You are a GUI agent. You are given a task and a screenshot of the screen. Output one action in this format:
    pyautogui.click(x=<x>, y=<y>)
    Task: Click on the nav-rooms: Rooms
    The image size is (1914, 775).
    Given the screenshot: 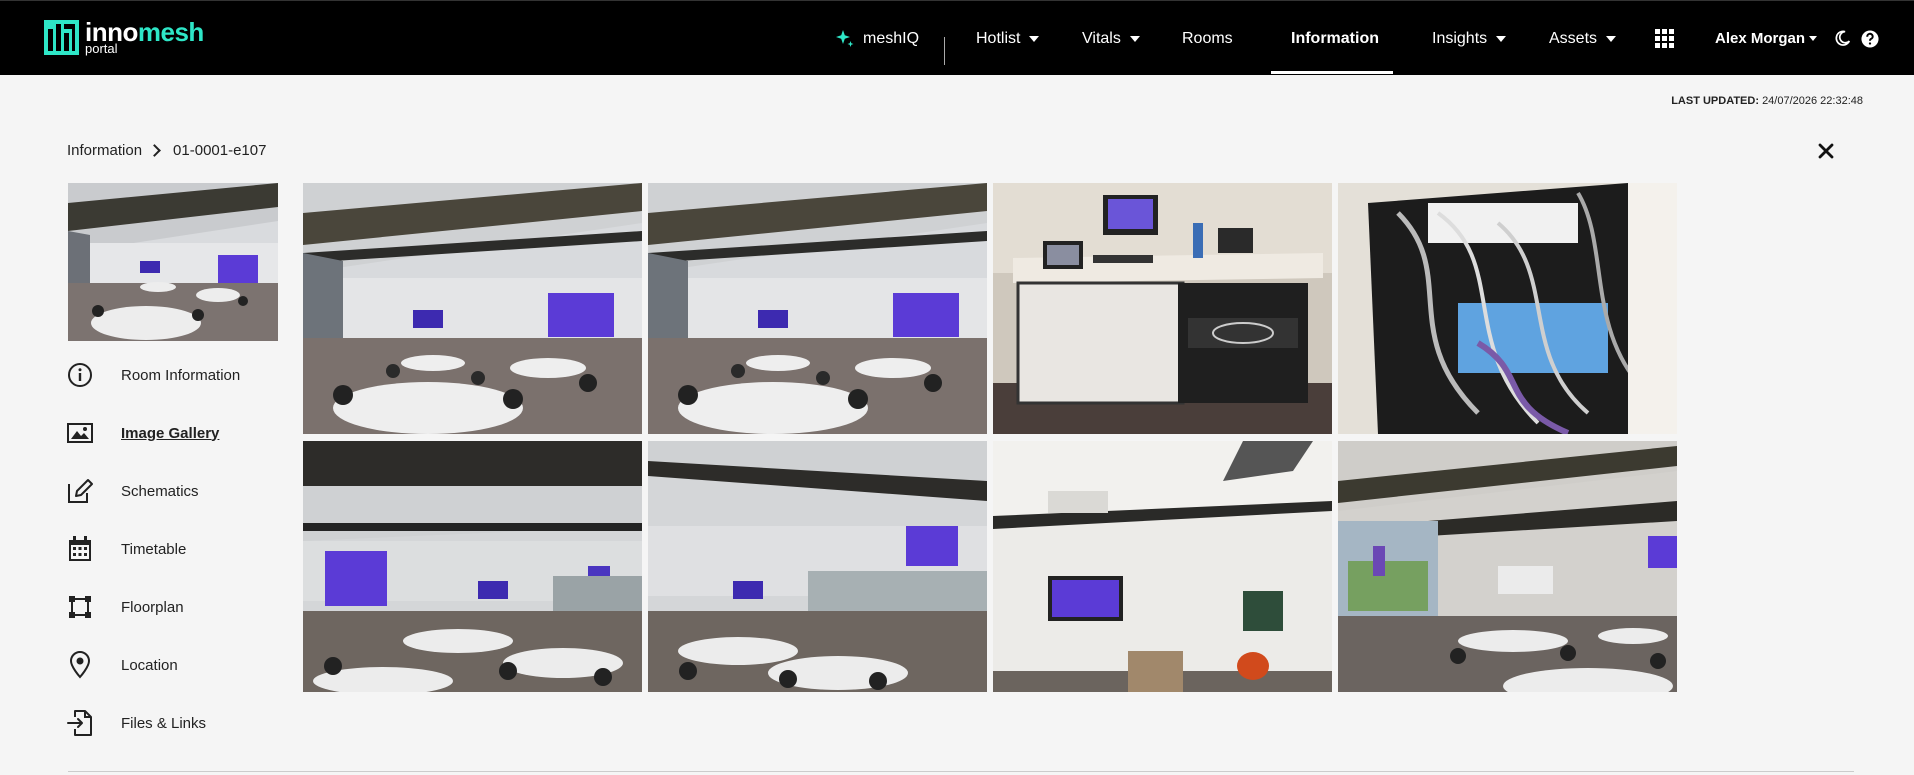 What is the action you would take?
    pyautogui.click(x=1207, y=38)
    